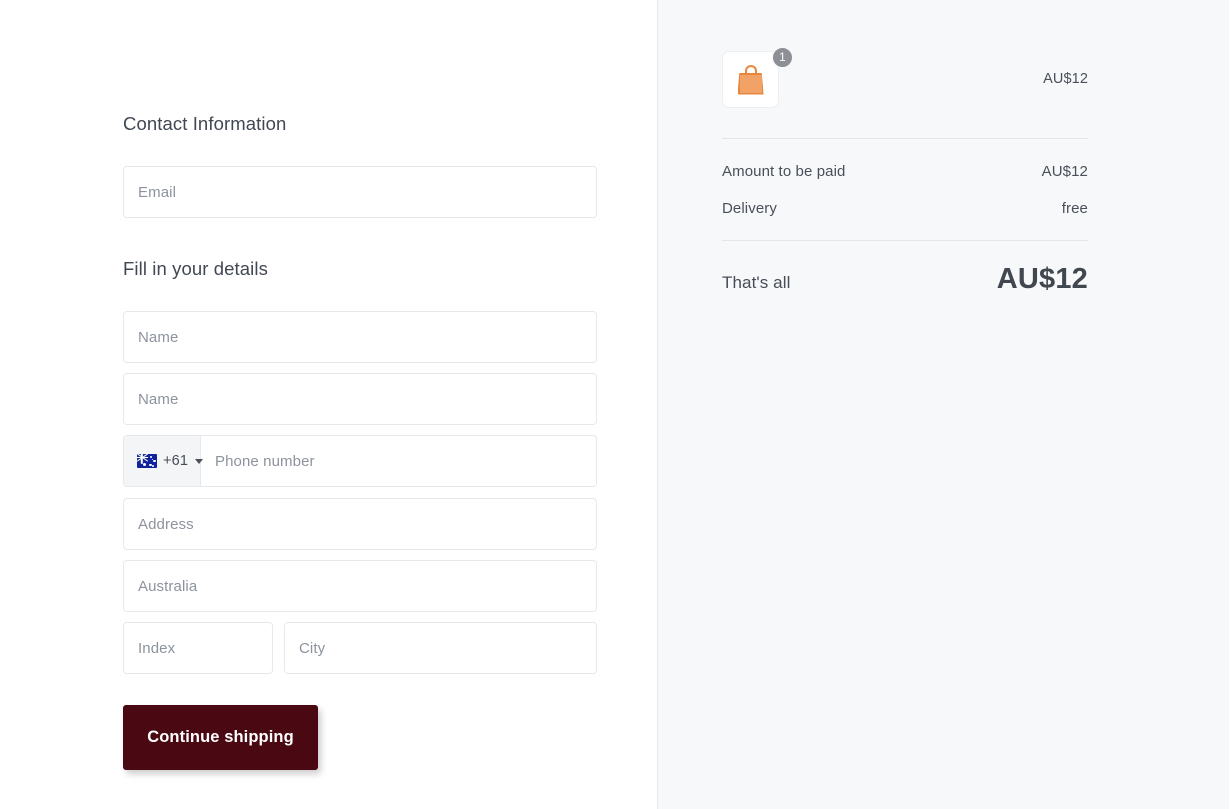  Describe the element at coordinates (905, 171) in the screenshot. I see `summary-row-amount: Amount to be paid AU$12` at that location.